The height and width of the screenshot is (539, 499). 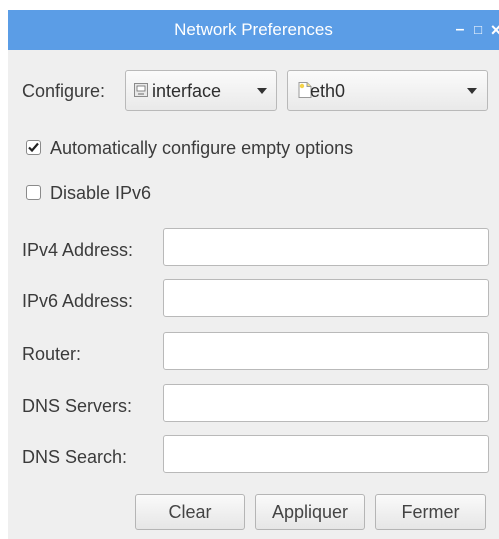 I want to click on minimize-button: –, so click(x=460, y=30).